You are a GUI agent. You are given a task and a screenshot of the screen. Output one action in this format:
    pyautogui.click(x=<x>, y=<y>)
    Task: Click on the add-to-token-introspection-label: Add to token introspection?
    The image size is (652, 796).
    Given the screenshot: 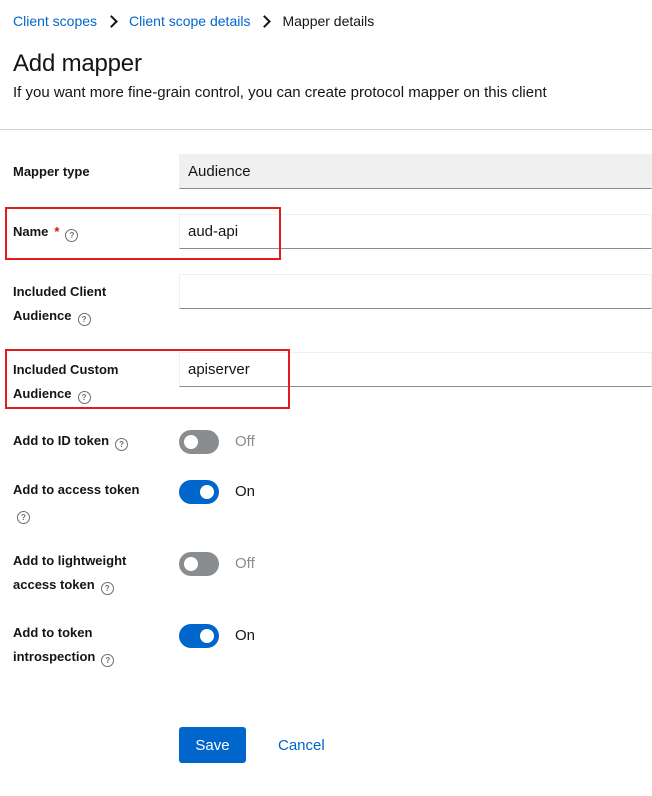 What is the action you would take?
    pyautogui.click(x=88, y=645)
    